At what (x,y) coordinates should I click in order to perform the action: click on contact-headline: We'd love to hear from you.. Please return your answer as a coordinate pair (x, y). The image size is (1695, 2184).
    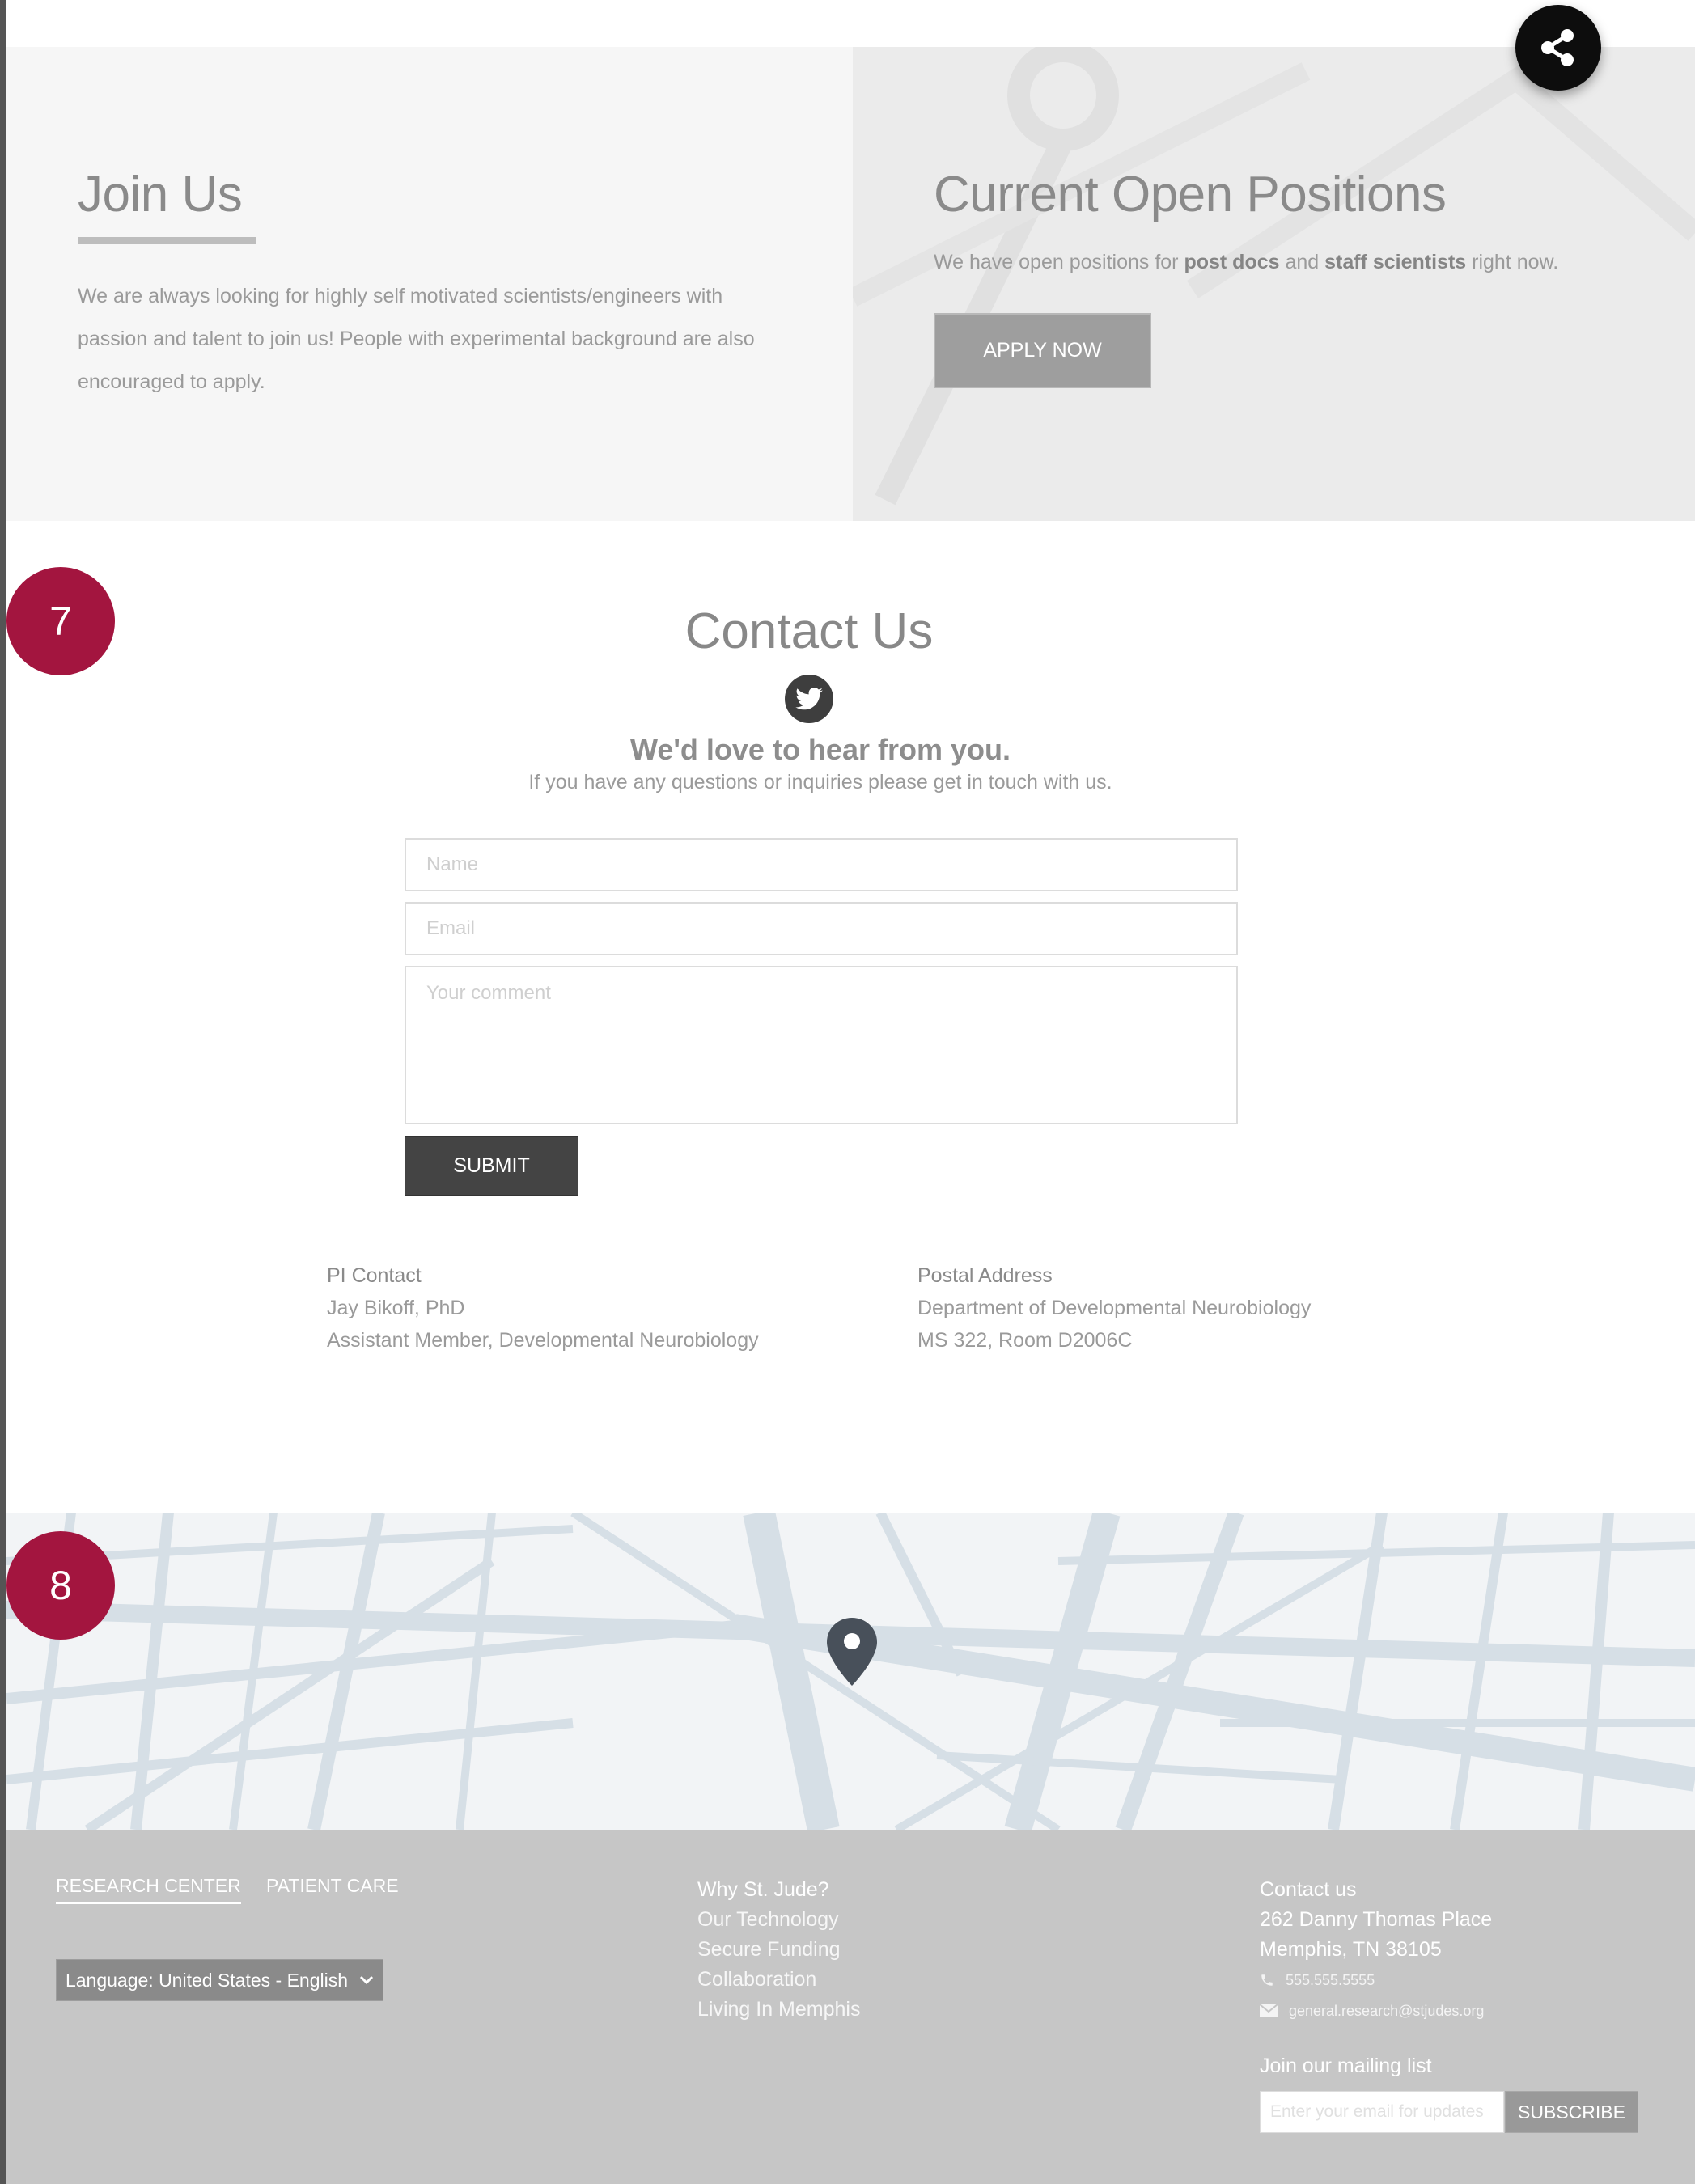
    Looking at the image, I should click on (821, 750).